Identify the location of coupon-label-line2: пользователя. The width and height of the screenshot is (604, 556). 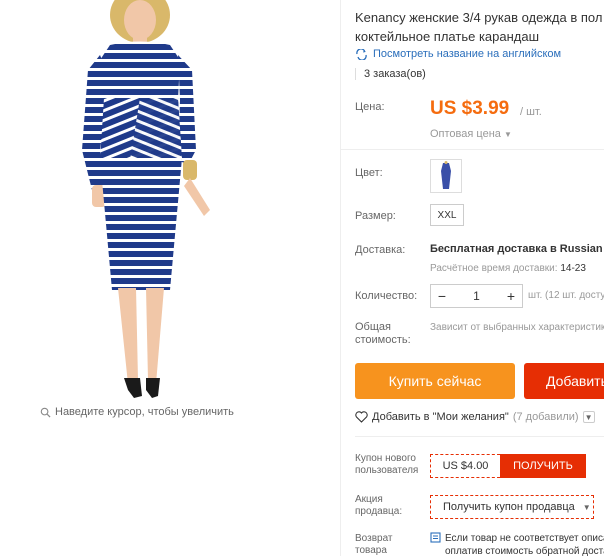
(387, 470).